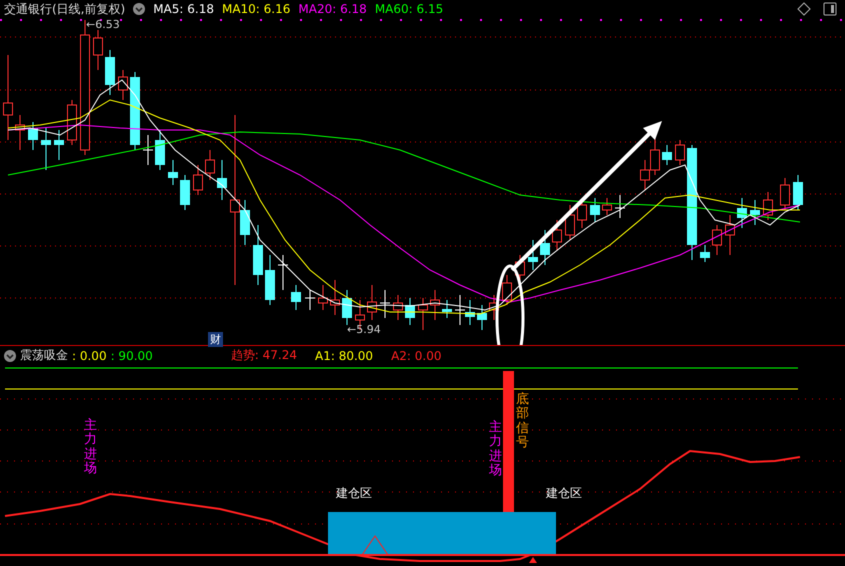 The image size is (845, 566). Describe the element at coordinates (830, 9) in the screenshot. I see `window-toggle-icon` at that location.